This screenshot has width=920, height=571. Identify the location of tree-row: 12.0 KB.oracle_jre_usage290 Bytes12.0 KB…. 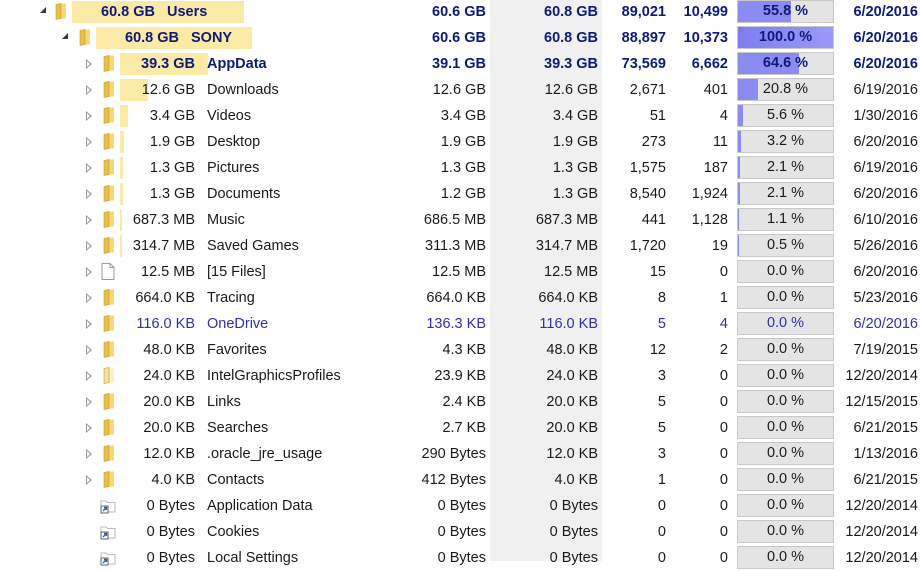
(460, 454).